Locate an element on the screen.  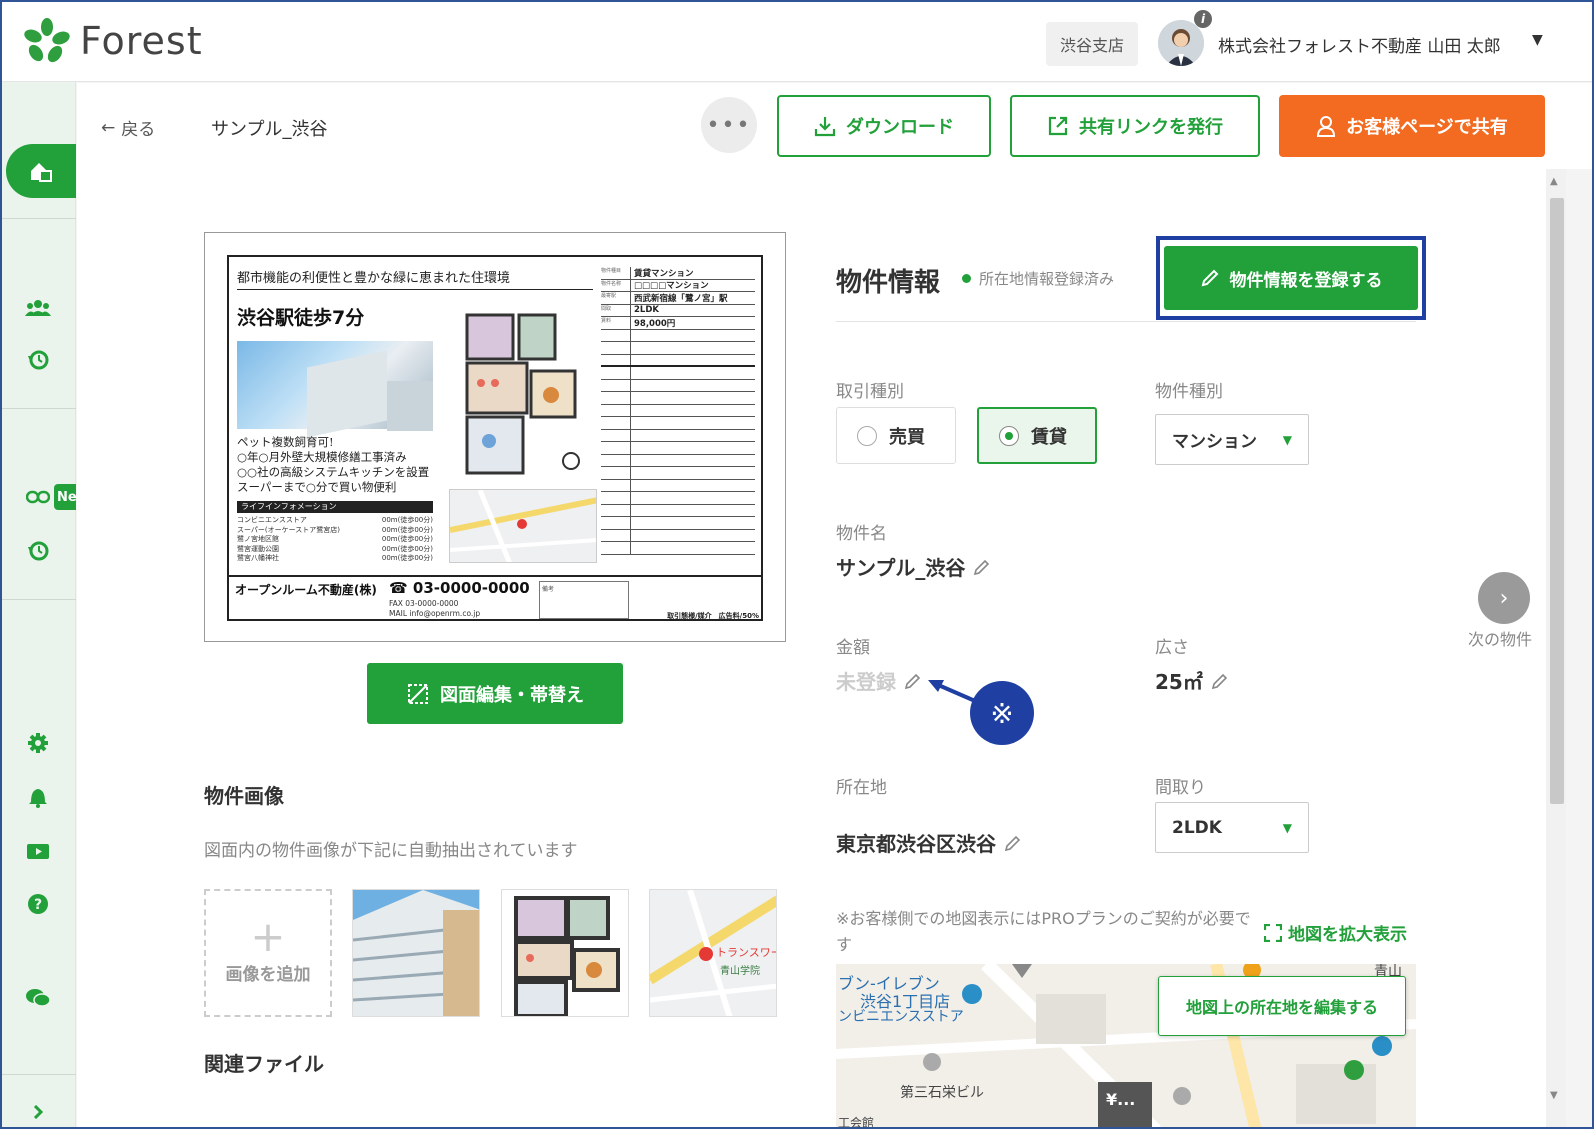
link-icon is located at coordinates (38, 497).